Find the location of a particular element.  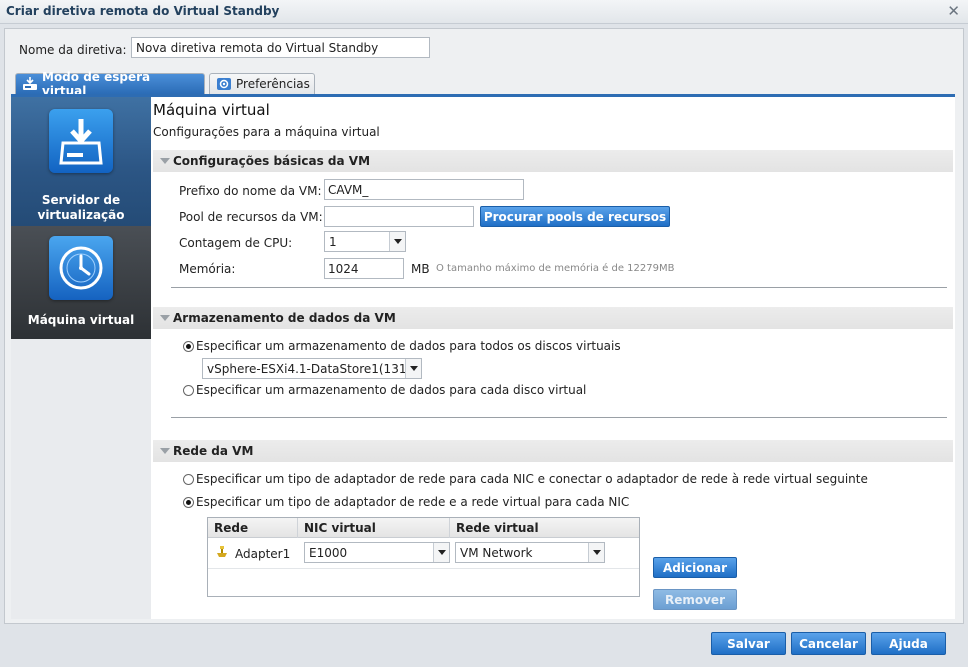

memory-label: Memória: is located at coordinates (207, 269).